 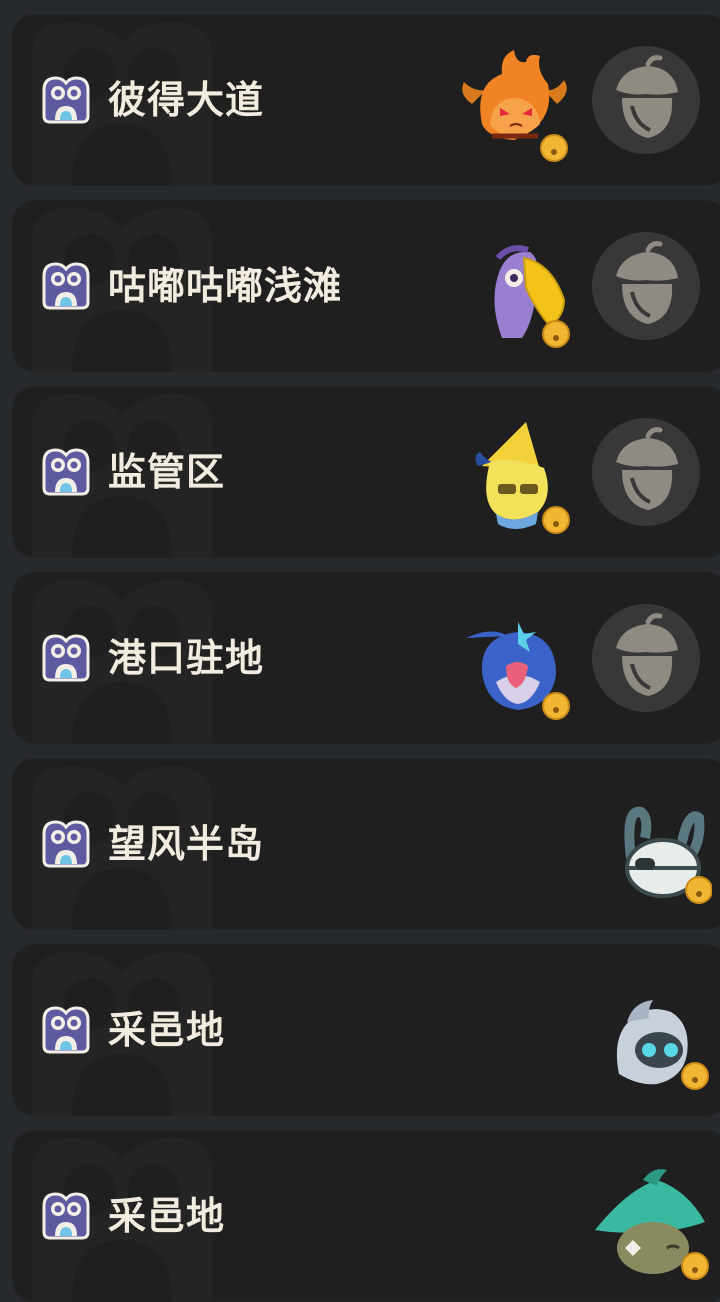 What do you see at coordinates (668, 855) in the screenshot?
I see `white-robot-pet-icon` at bounding box center [668, 855].